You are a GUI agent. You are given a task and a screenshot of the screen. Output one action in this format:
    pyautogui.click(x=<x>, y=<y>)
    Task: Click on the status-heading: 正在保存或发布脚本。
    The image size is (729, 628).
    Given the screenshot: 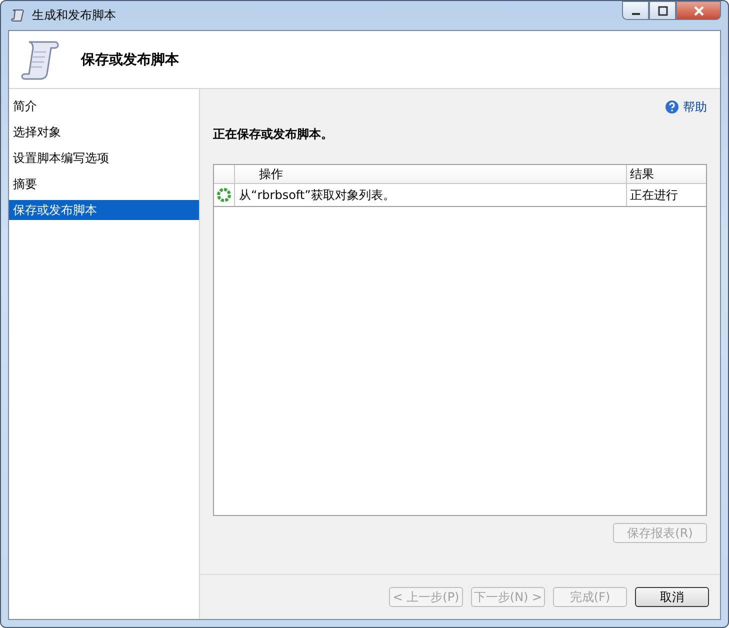 What is the action you would take?
    pyautogui.click(x=273, y=134)
    